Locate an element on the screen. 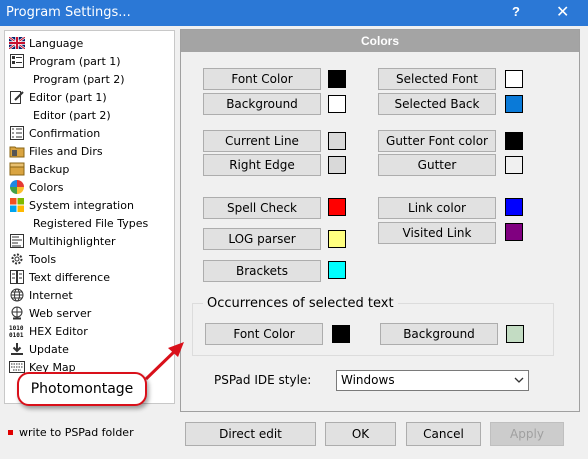  program-icon is located at coordinates (17, 61).